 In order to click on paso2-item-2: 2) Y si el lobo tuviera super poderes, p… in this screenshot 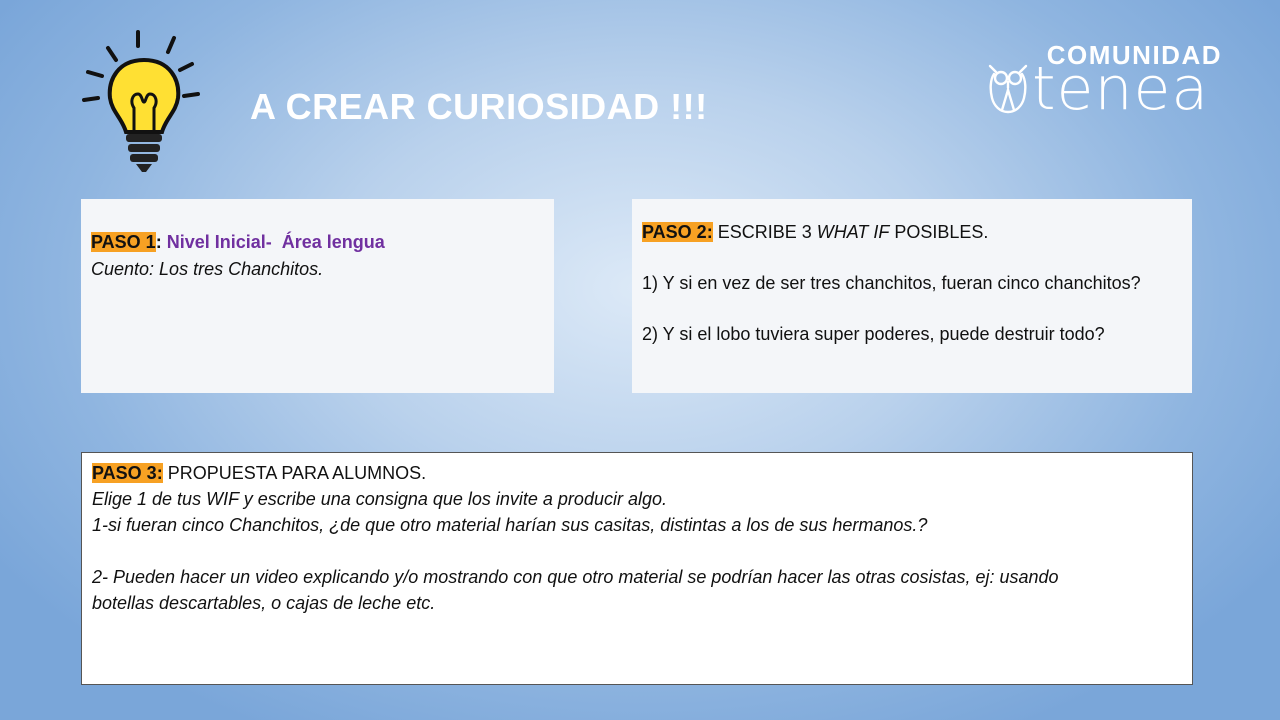, I will do `click(873, 334)`.